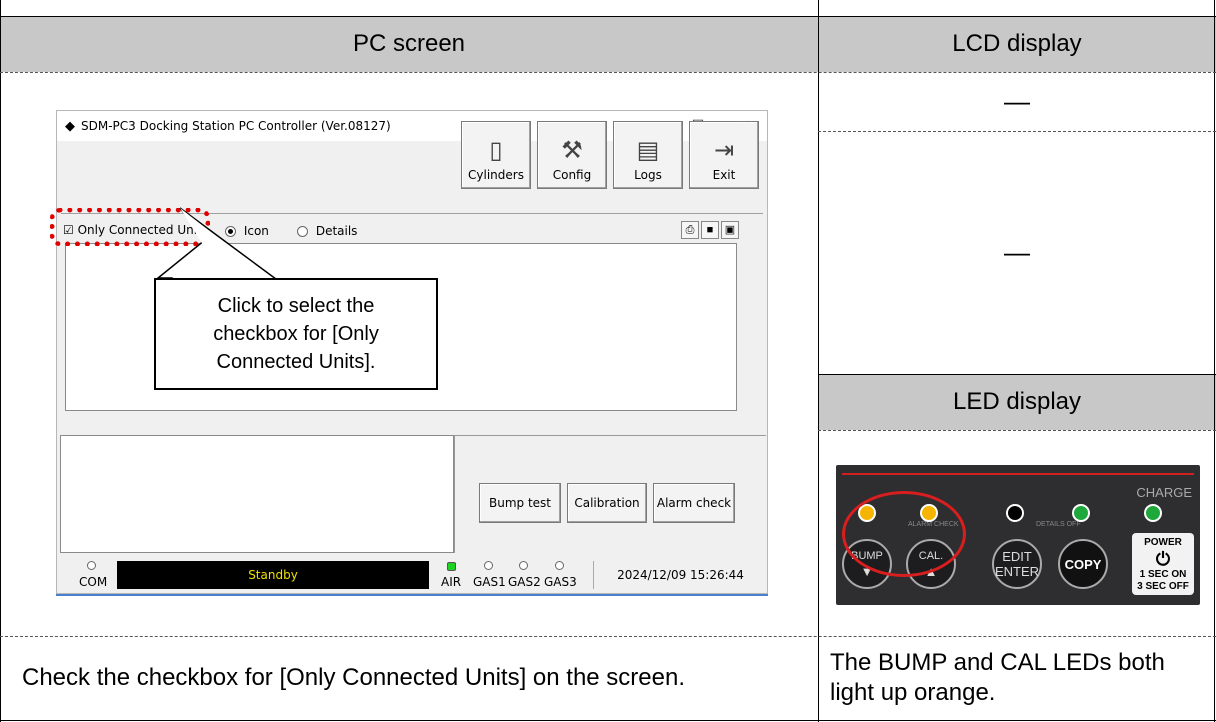  I want to click on status-display: Standby, so click(273, 575).